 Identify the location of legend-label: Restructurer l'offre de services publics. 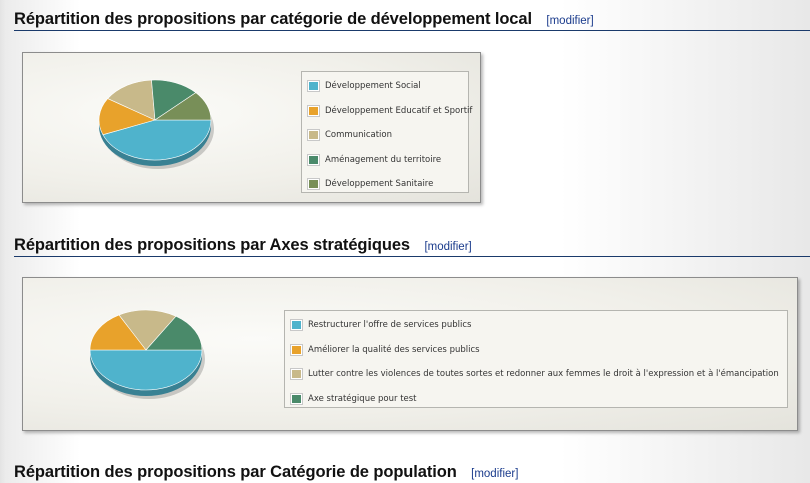
(390, 325).